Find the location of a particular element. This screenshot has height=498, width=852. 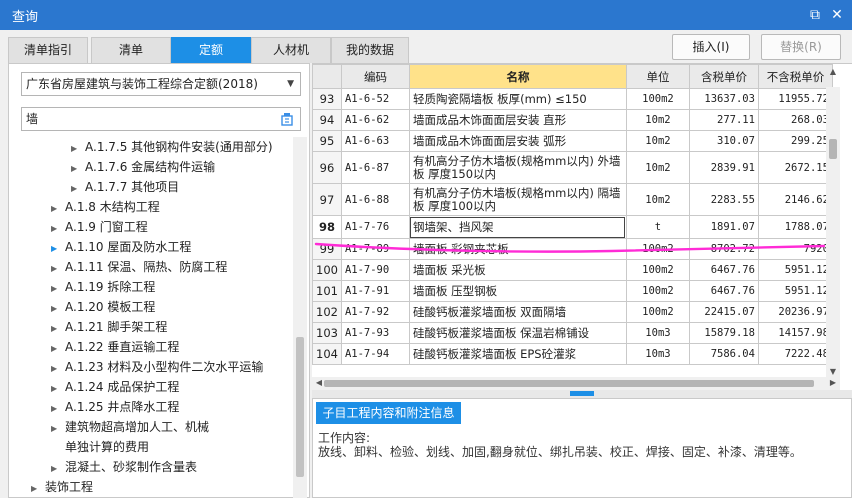

cell-name: 墙面板 彩钢夹芯板 is located at coordinates (517, 249).